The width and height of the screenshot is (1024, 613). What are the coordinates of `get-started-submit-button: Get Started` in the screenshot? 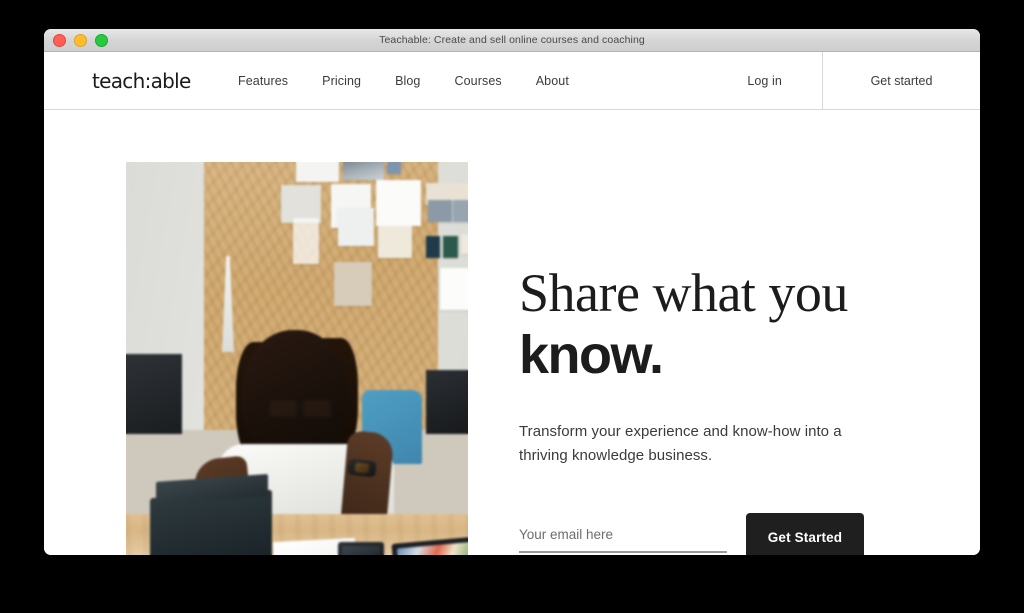 It's located at (805, 533).